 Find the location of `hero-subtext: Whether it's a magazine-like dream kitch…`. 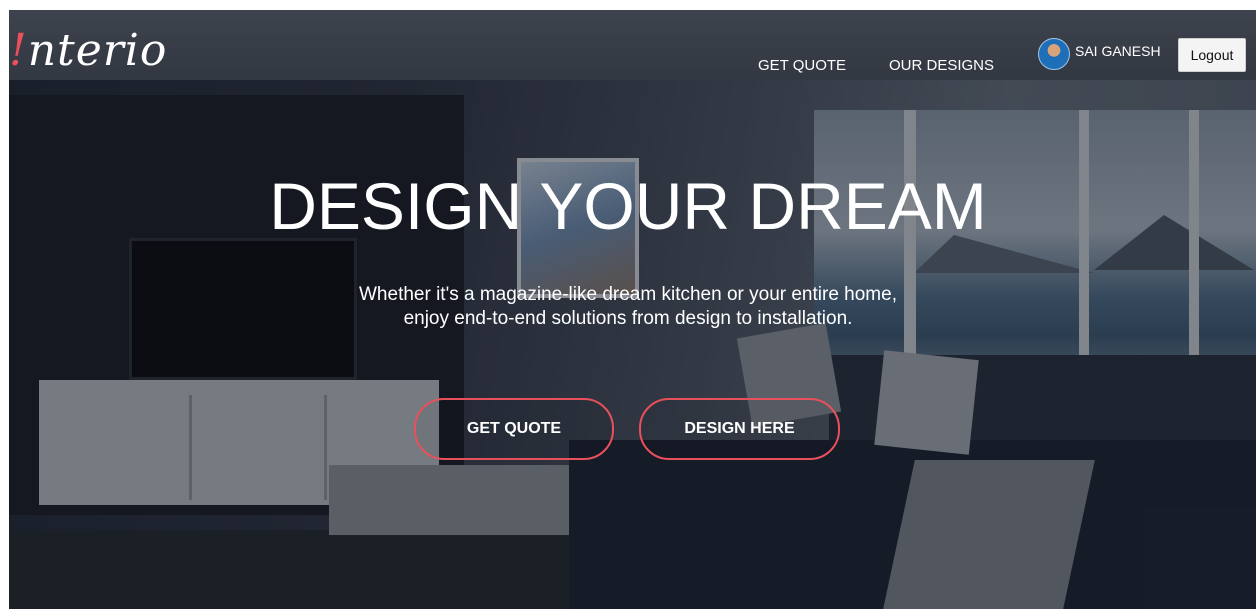

hero-subtext: Whether it's a magazine-like dream kitch… is located at coordinates (628, 306).